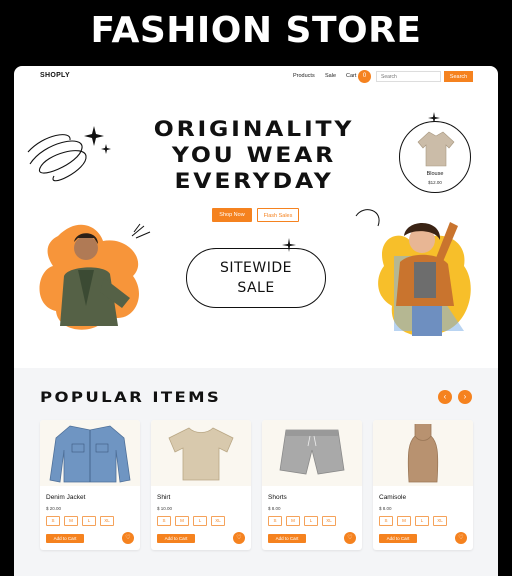 The height and width of the screenshot is (576, 512). Describe the element at coordinates (255, 268) in the screenshot. I see `sale-line-1: SITEWIDE` at that location.